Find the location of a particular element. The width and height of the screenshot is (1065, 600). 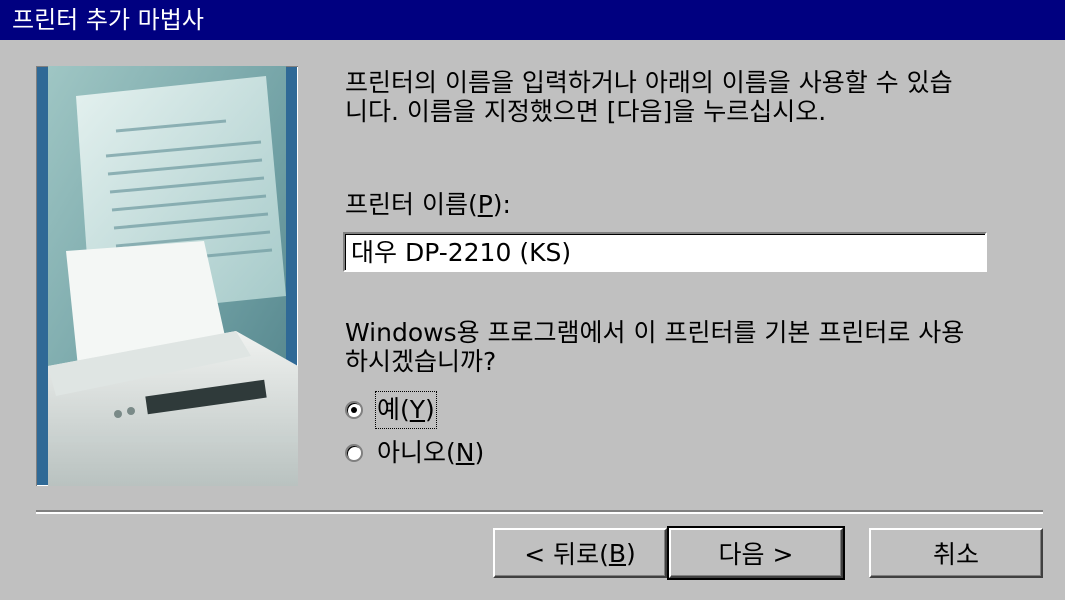

radio-yes-button is located at coordinates (354, 410).